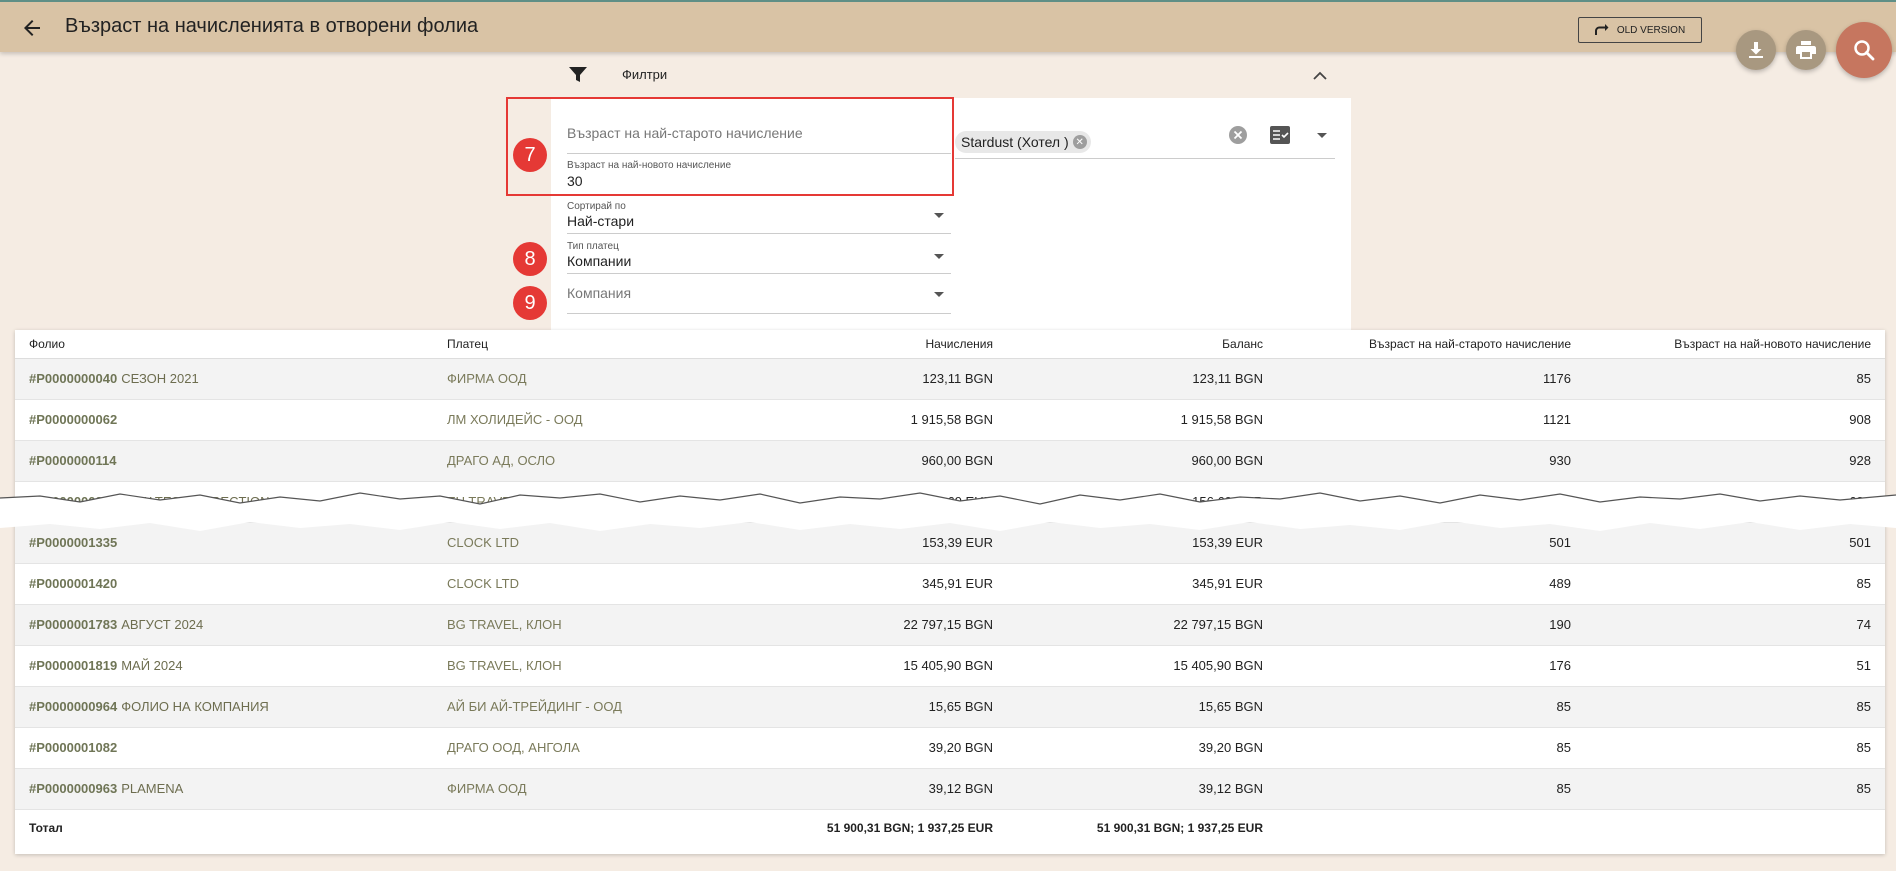 The width and height of the screenshot is (1896, 871). What do you see at coordinates (73, 665) in the screenshot?
I see `folio-id: #P0000001819` at bounding box center [73, 665].